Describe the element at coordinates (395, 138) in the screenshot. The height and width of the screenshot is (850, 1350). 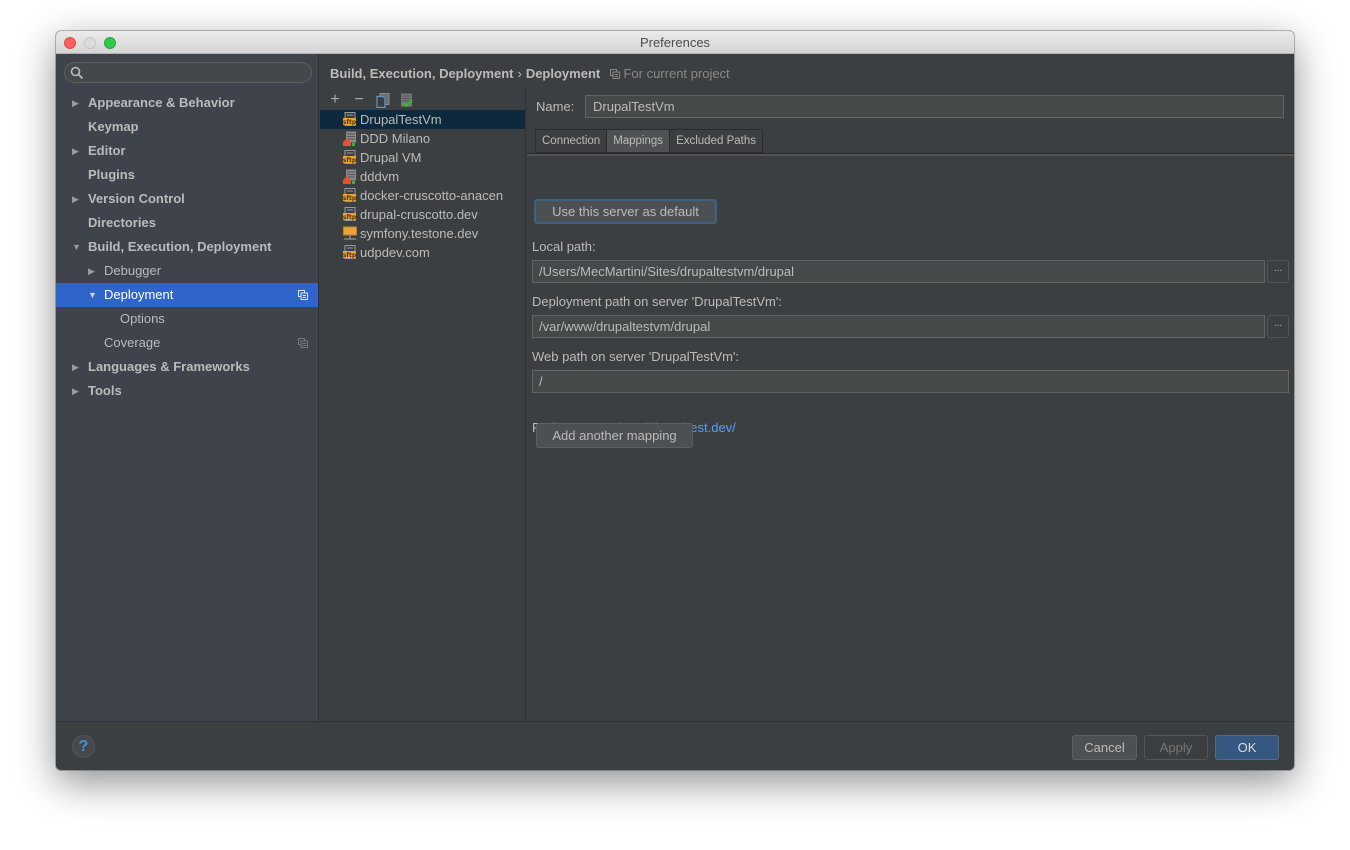
I see `server-name: DDD Milano` at that location.